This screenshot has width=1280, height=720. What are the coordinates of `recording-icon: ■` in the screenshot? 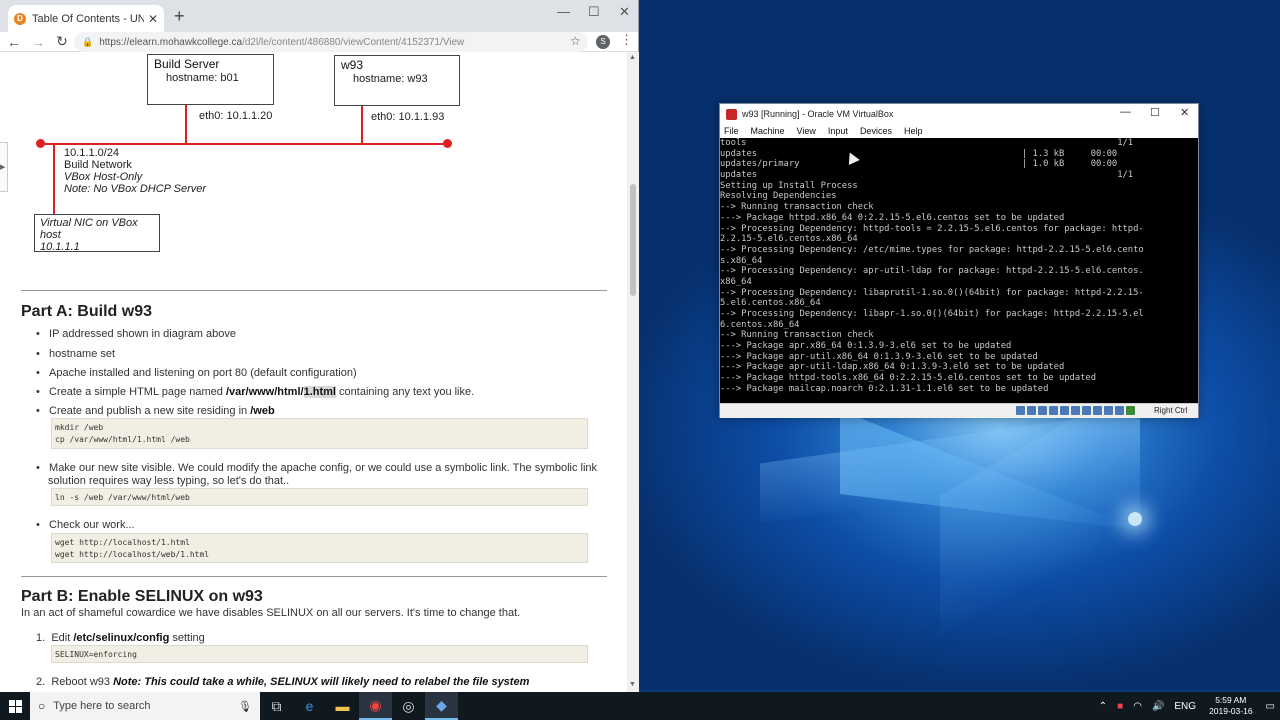 It's located at (1120, 706).